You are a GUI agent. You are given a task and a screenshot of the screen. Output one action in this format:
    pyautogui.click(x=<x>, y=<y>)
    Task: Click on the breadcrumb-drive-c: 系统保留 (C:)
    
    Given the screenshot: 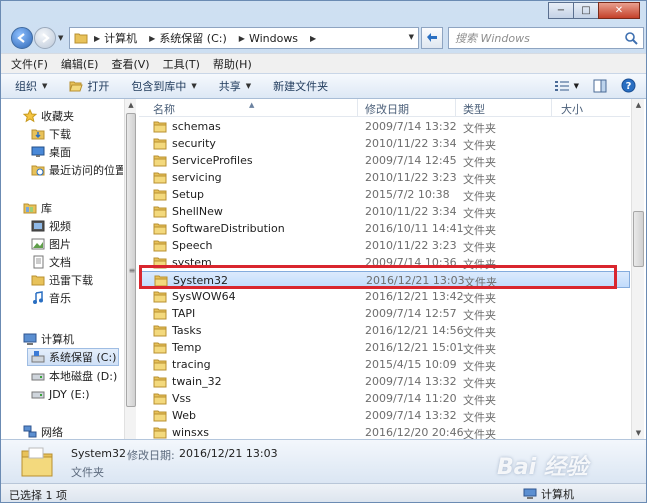 What is the action you would take?
    pyautogui.click(x=192, y=38)
    